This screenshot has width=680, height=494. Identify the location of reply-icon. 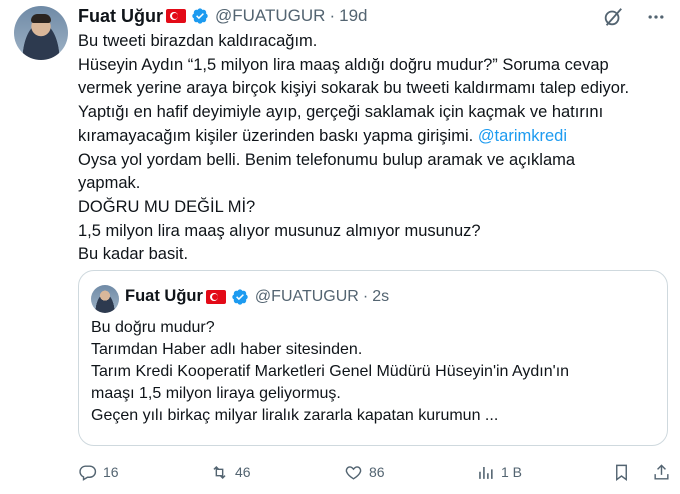
(88, 472).